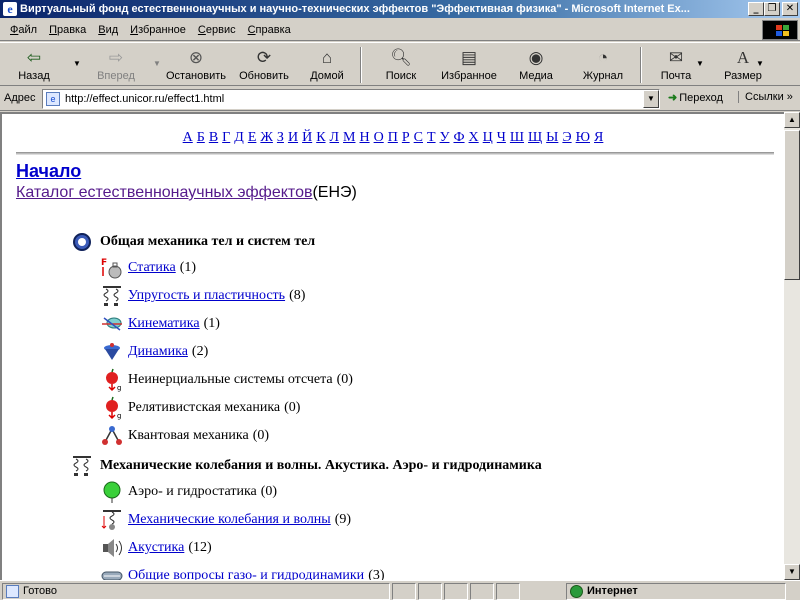 The width and height of the screenshot is (800, 600). What do you see at coordinates (53, 30) in the screenshot?
I see `menu-accel: П` at bounding box center [53, 30].